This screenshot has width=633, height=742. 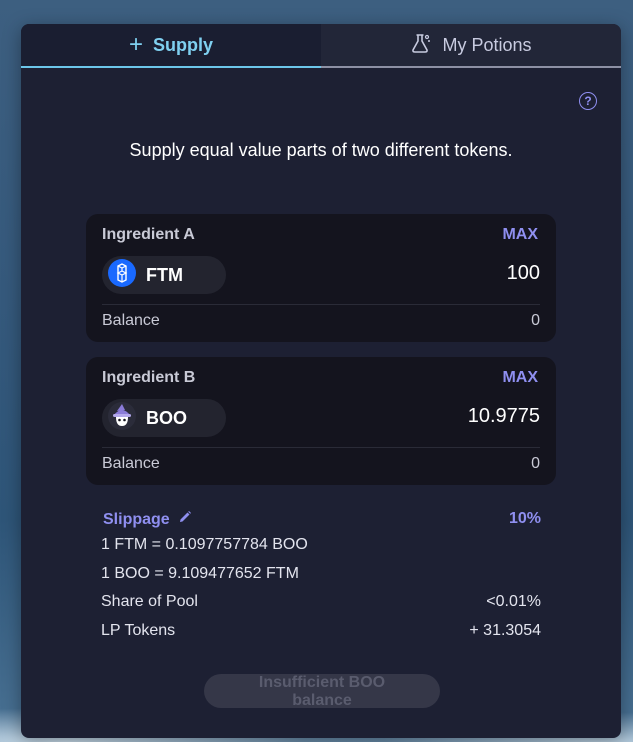 What do you see at coordinates (520, 235) in the screenshot?
I see `ingredient-a-max-button: MAX` at bounding box center [520, 235].